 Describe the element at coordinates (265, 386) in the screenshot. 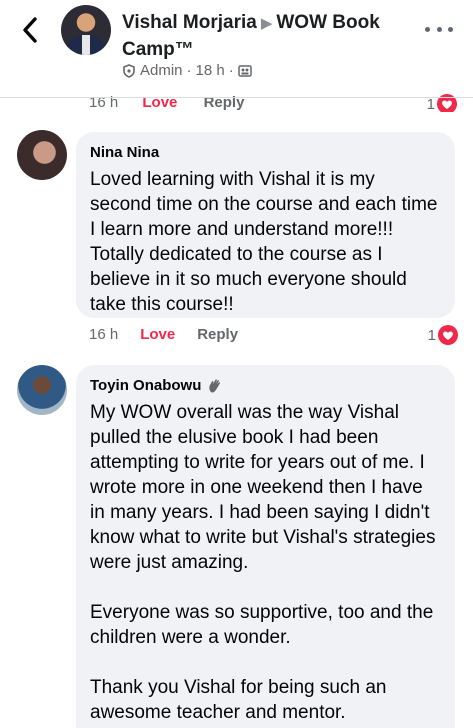

I see `comment-author-row: Toyin Onabowu` at that location.